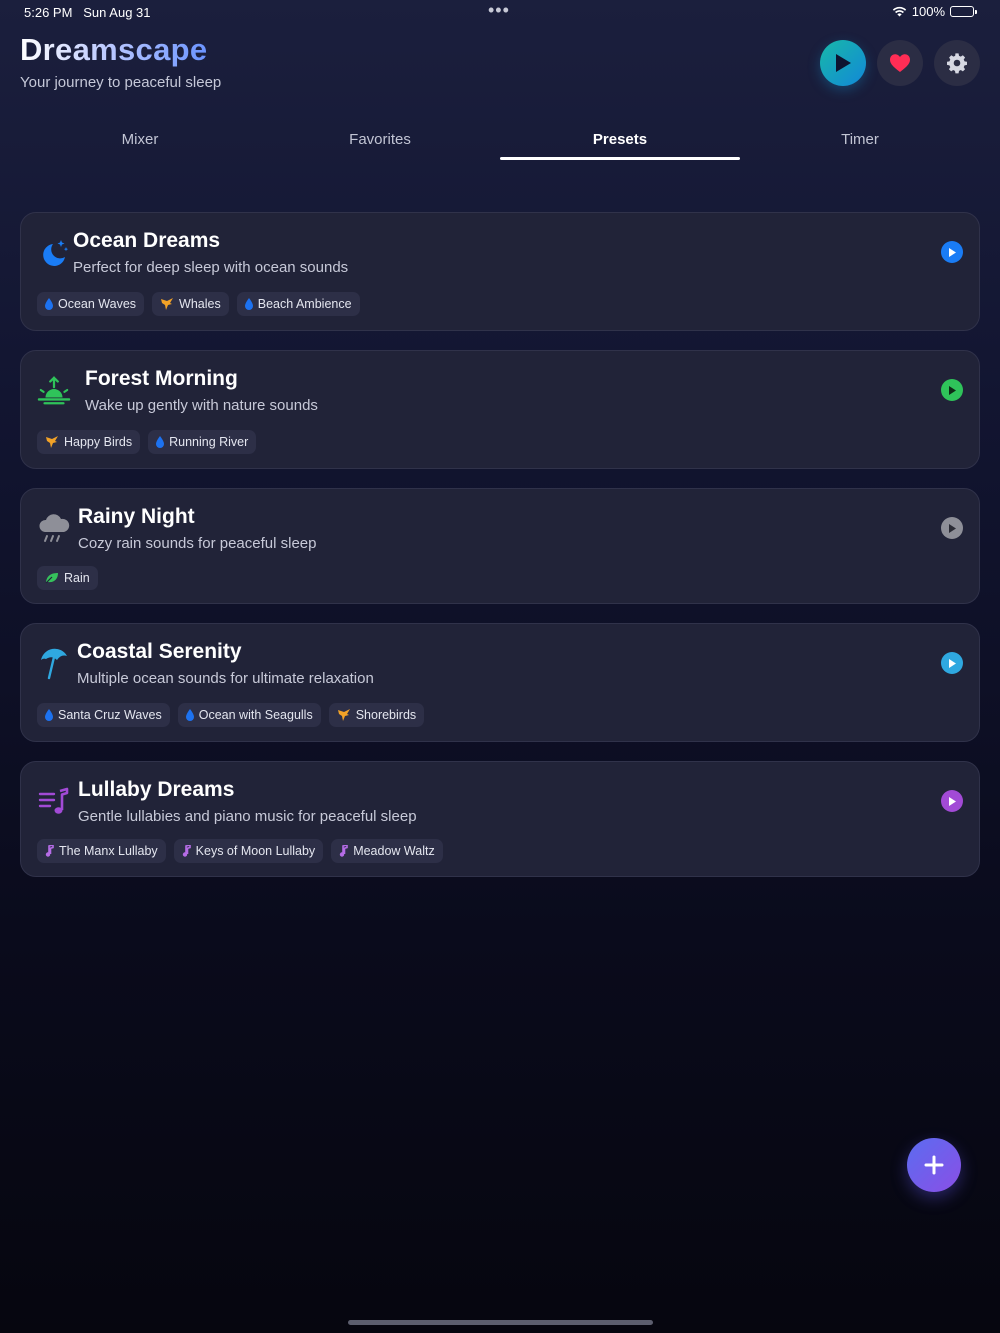 Image resolution: width=1000 pixels, height=1333 pixels. I want to click on sunrise-icon, so click(54, 390).